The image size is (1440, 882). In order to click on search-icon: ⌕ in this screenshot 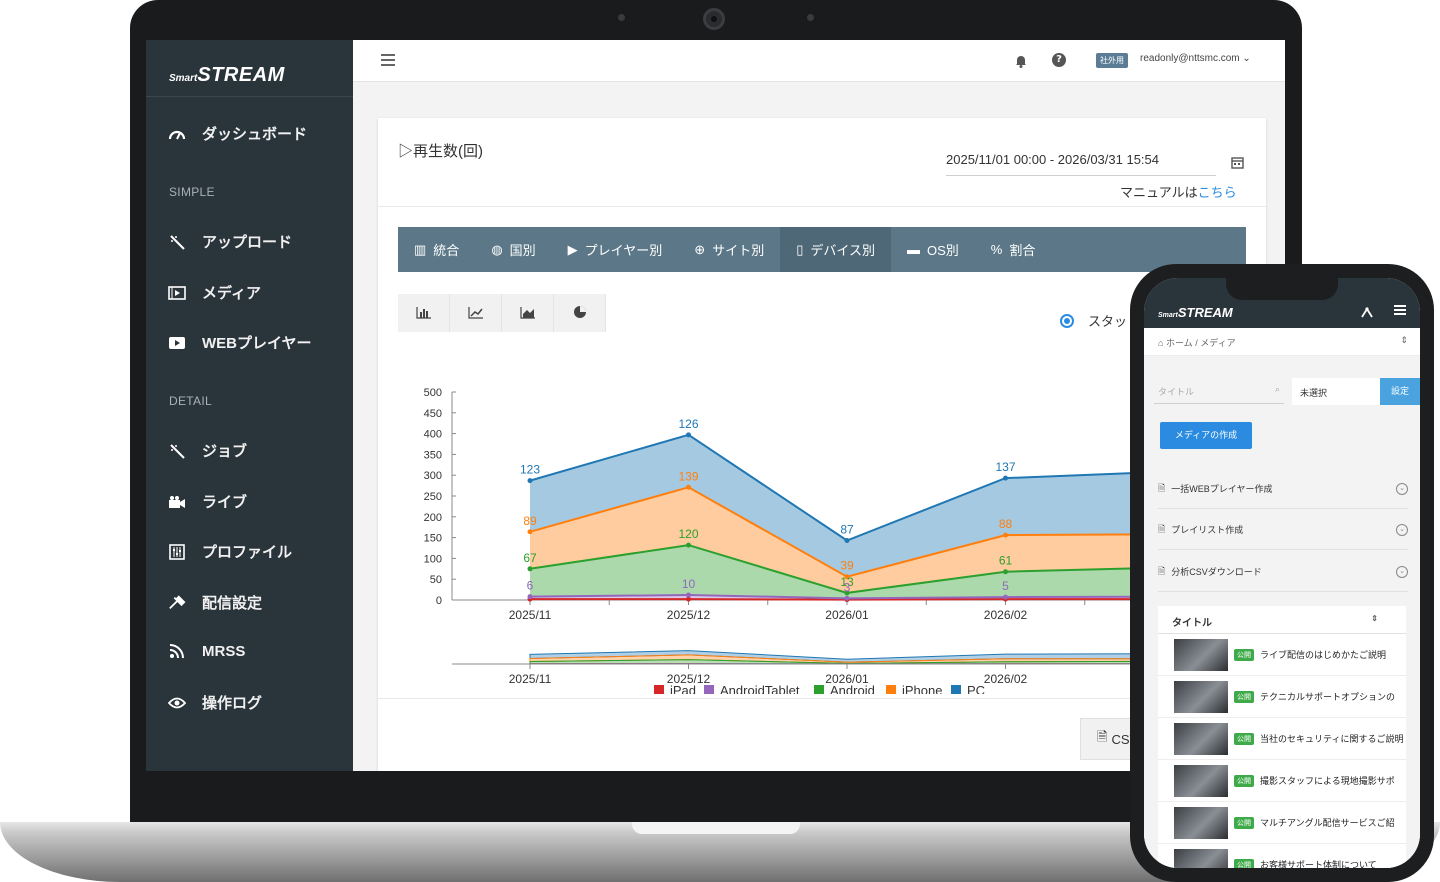, I will do `click(1277, 389)`.